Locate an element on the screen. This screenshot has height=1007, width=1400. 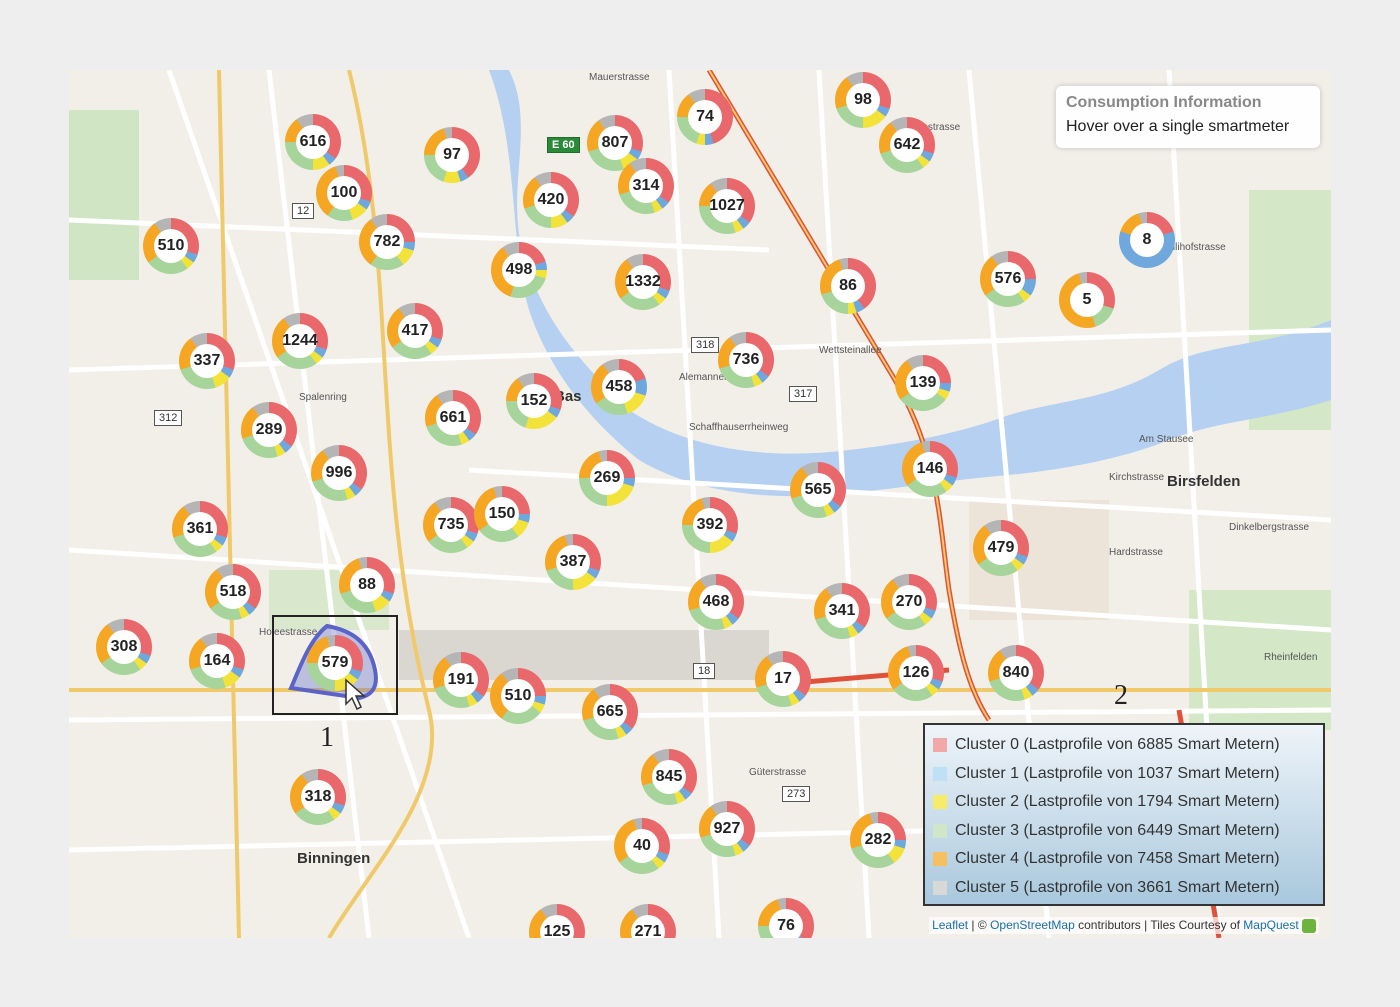
cluster-marker: 417 is located at coordinates (415, 331).